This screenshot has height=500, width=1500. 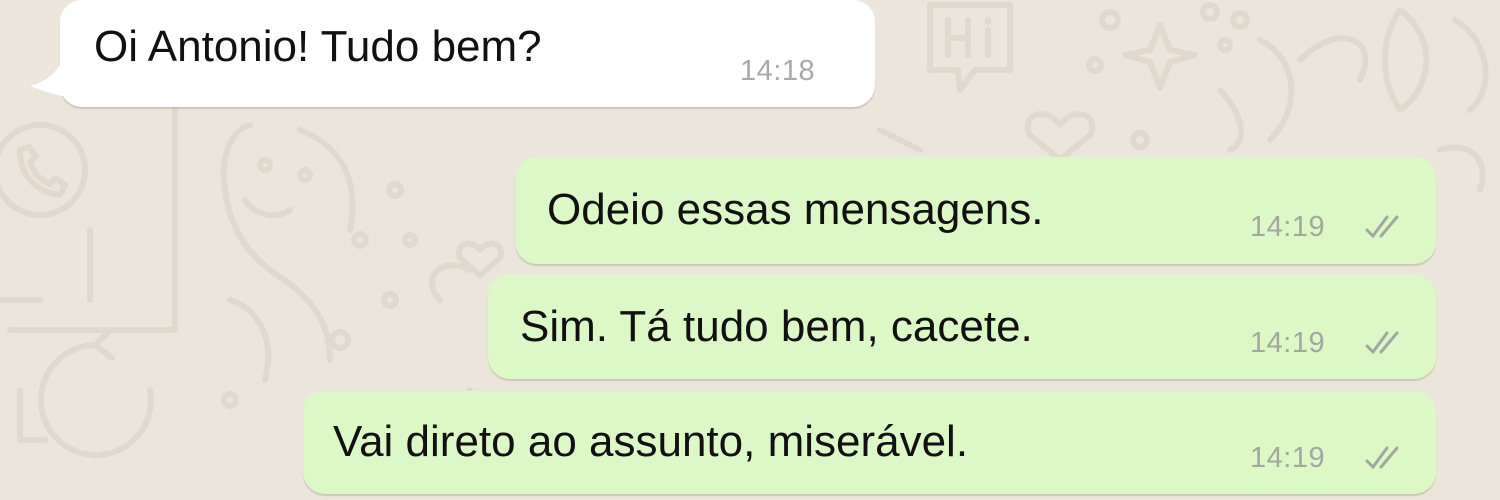 What do you see at coordinates (778, 71) in the screenshot?
I see `message-timestamp: 14:18` at bounding box center [778, 71].